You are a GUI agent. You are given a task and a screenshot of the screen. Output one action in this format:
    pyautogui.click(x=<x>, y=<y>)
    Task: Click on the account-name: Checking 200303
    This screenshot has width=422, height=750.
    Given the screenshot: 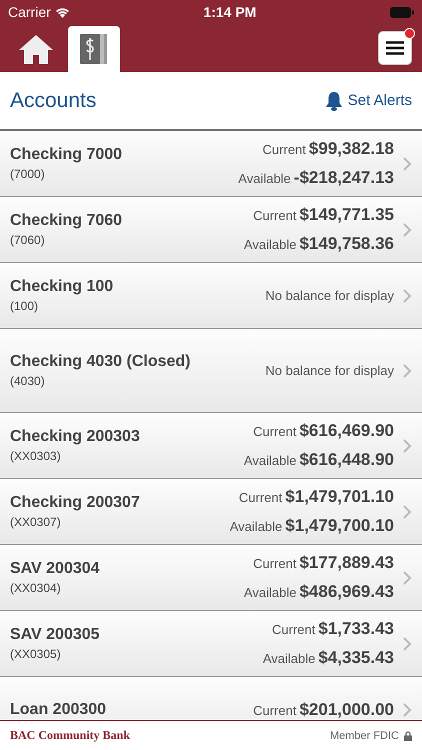 What is the action you would take?
    pyautogui.click(x=75, y=437)
    